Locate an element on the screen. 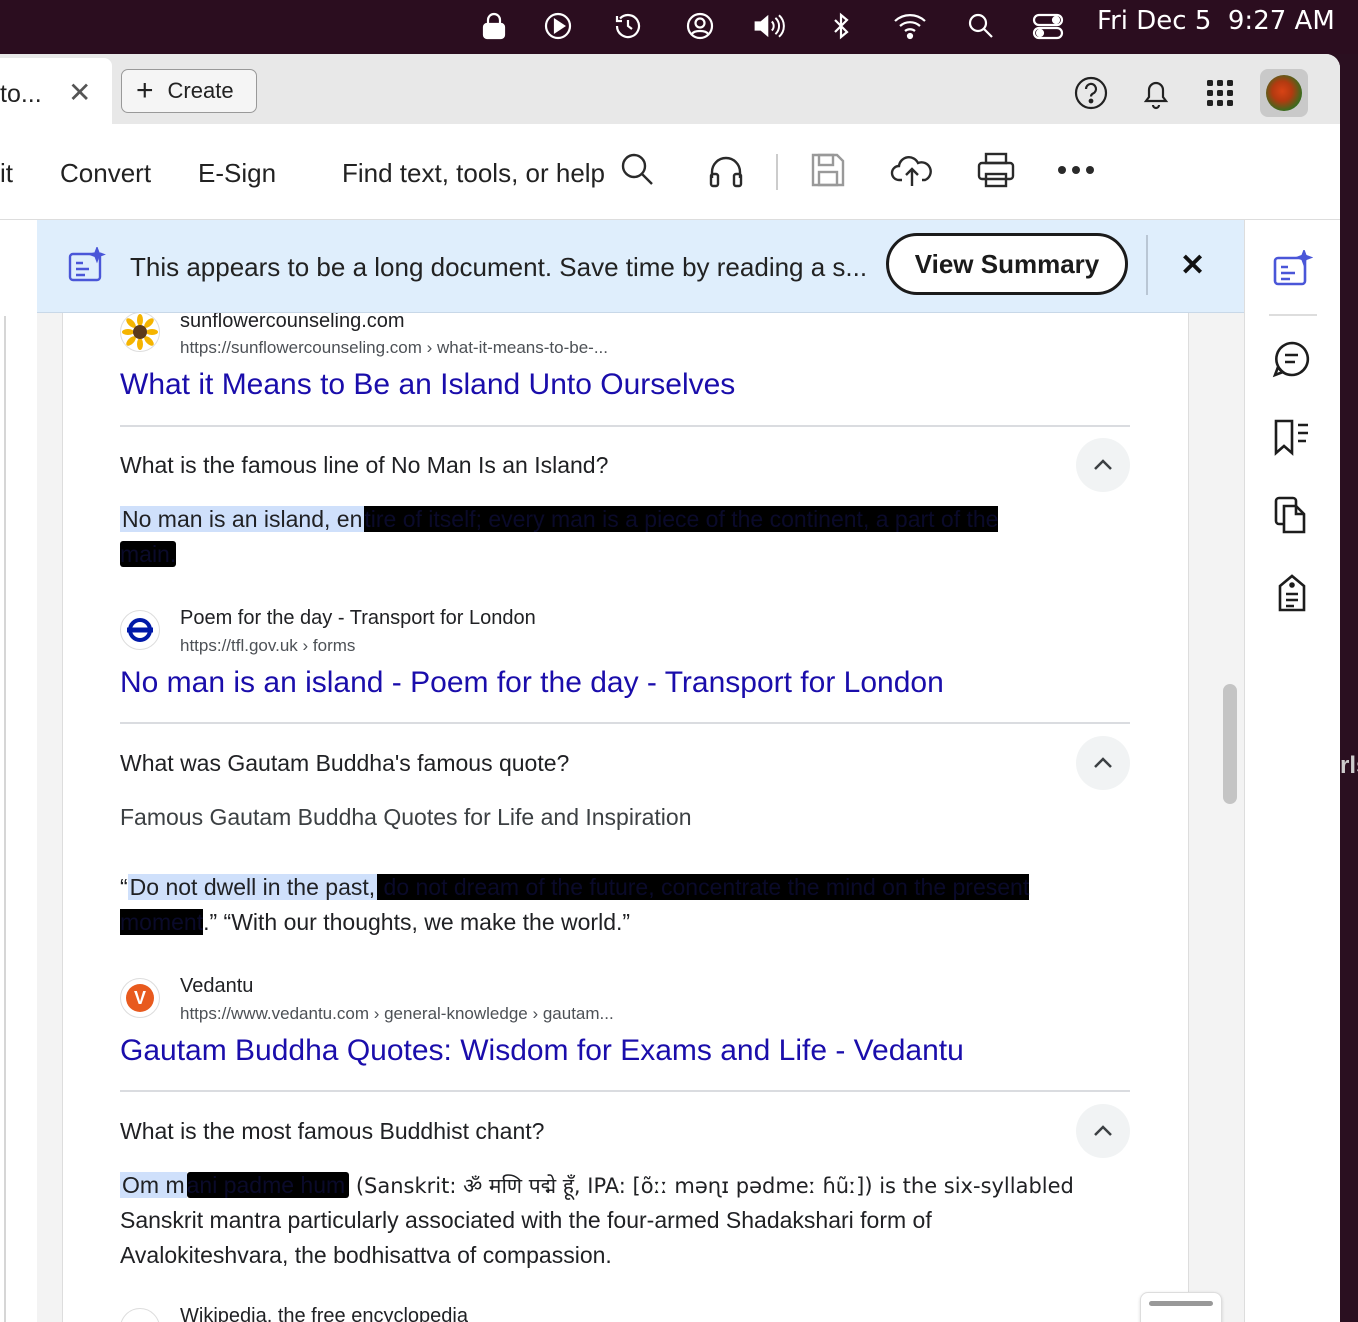 This screenshot has height=1322, width=1358. find-text-tools-help: Find text, tools, or help is located at coordinates (473, 173).